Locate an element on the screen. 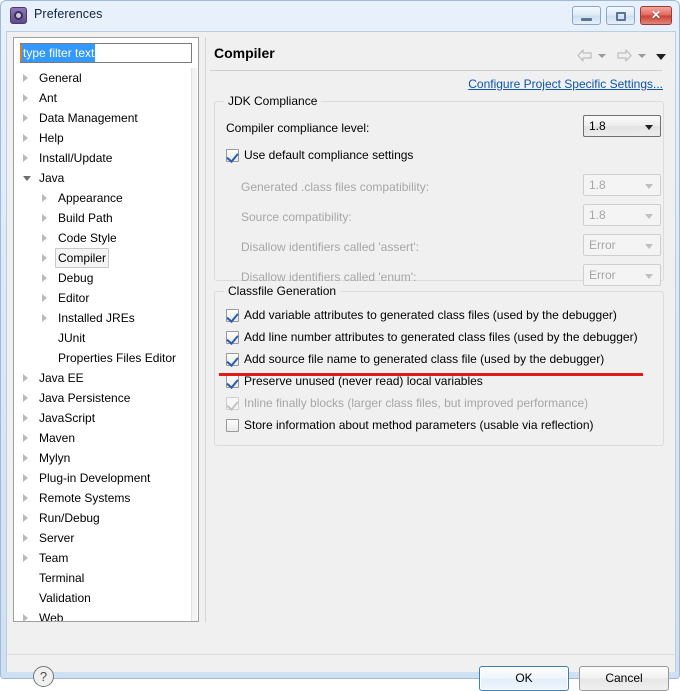 This screenshot has height=691, width=680. sidebar-item-validation: Validation is located at coordinates (107, 598).